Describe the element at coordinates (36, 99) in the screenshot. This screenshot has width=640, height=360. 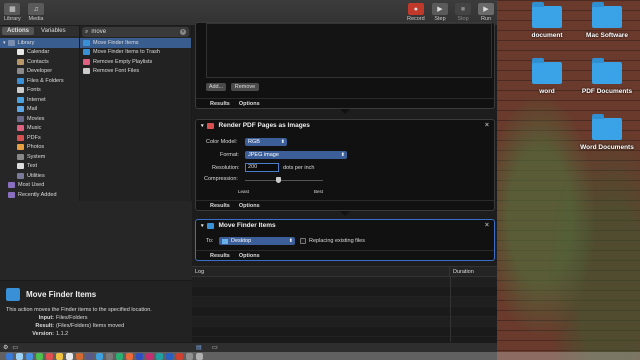
I see `tree-label: Internet` at that location.